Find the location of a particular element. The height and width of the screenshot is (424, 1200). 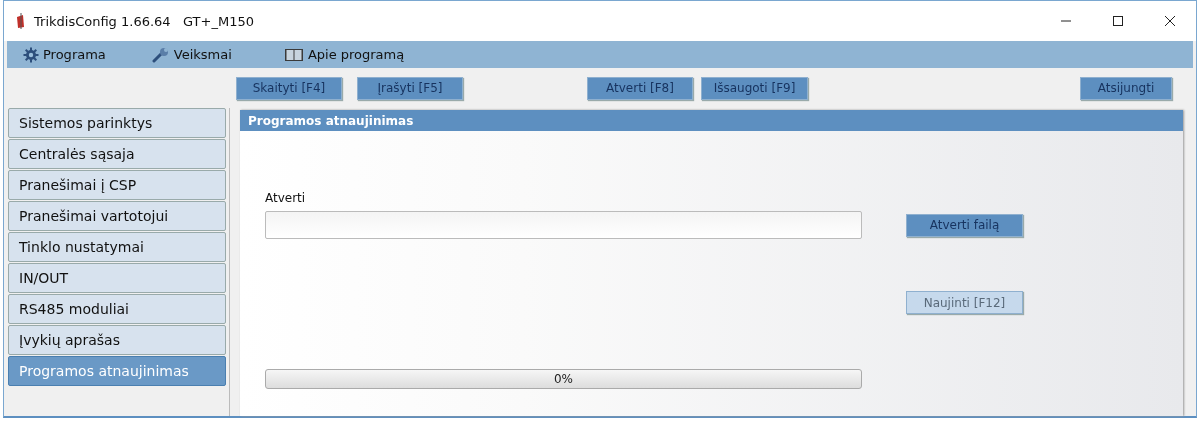

wrench-icon is located at coordinates (160, 54).